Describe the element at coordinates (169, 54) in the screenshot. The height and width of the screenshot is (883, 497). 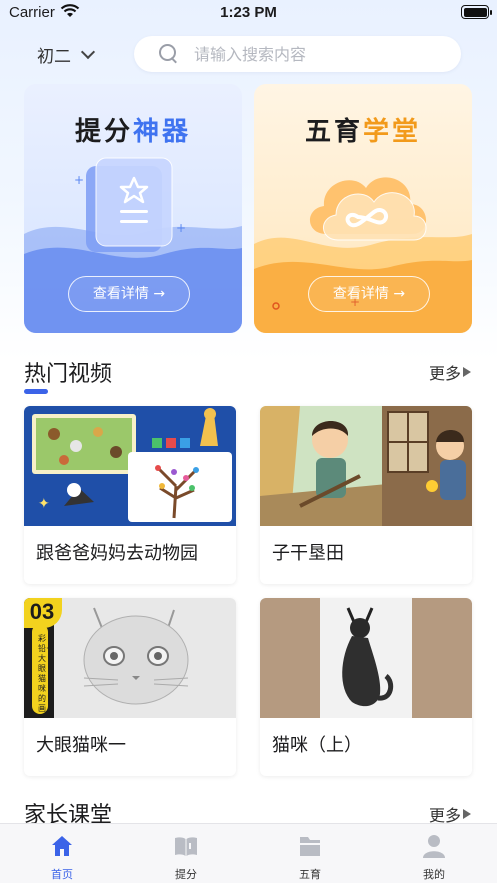
I see `search-icon` at that location.